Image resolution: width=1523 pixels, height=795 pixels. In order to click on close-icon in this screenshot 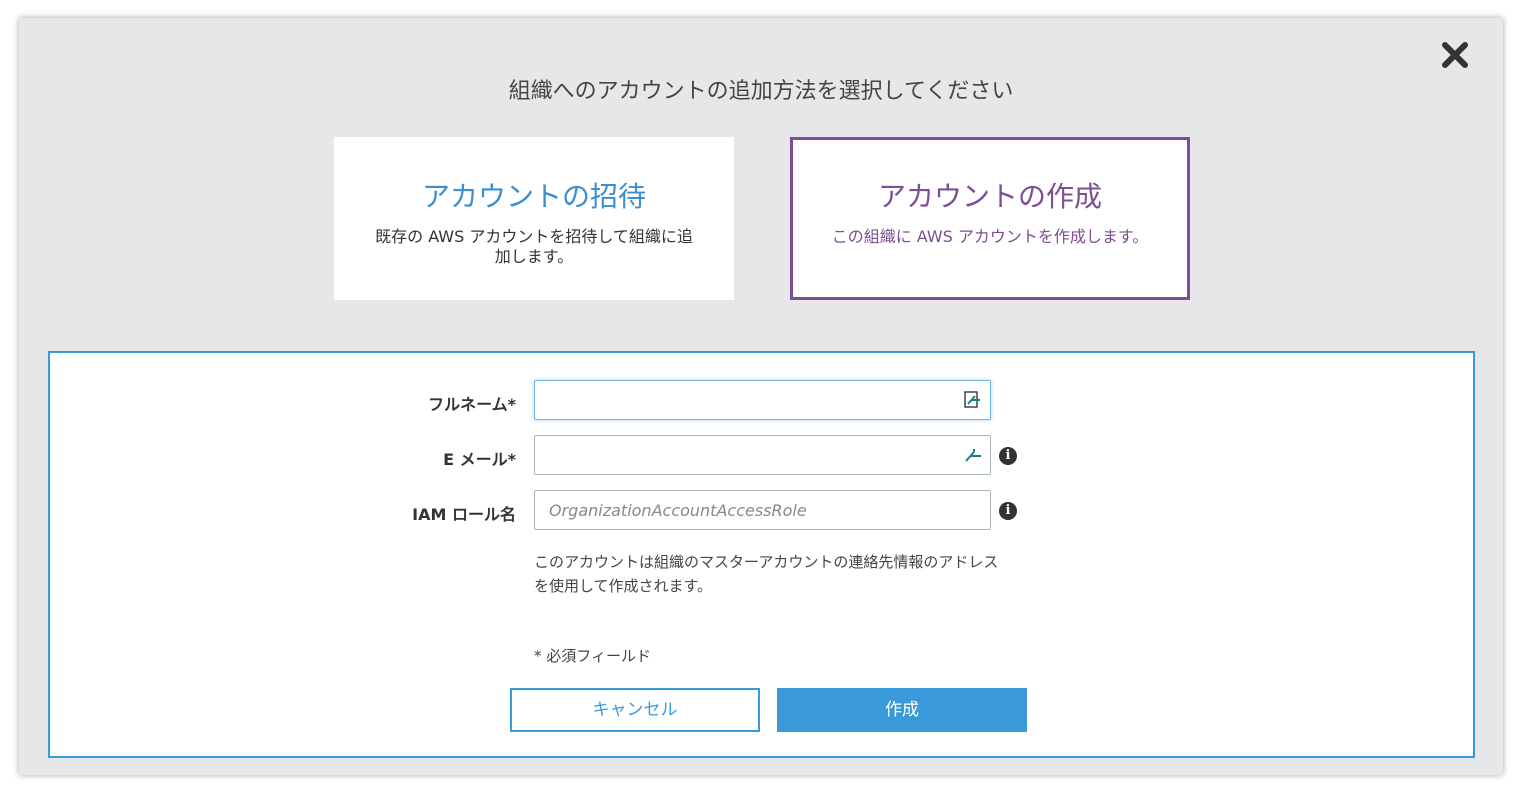, I will do `click(1455, 55)`.